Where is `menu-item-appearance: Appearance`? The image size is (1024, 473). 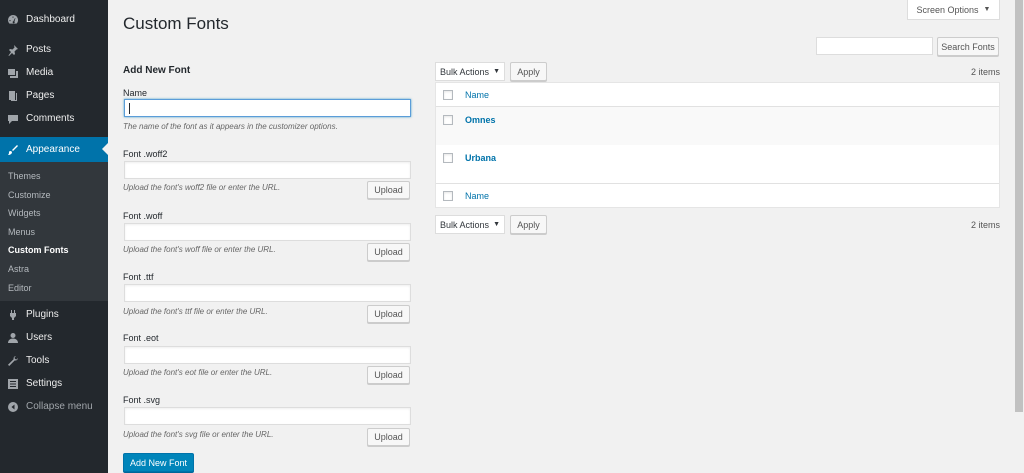 menu-item-appearance: Appearance is located at coordinates (54, 149).